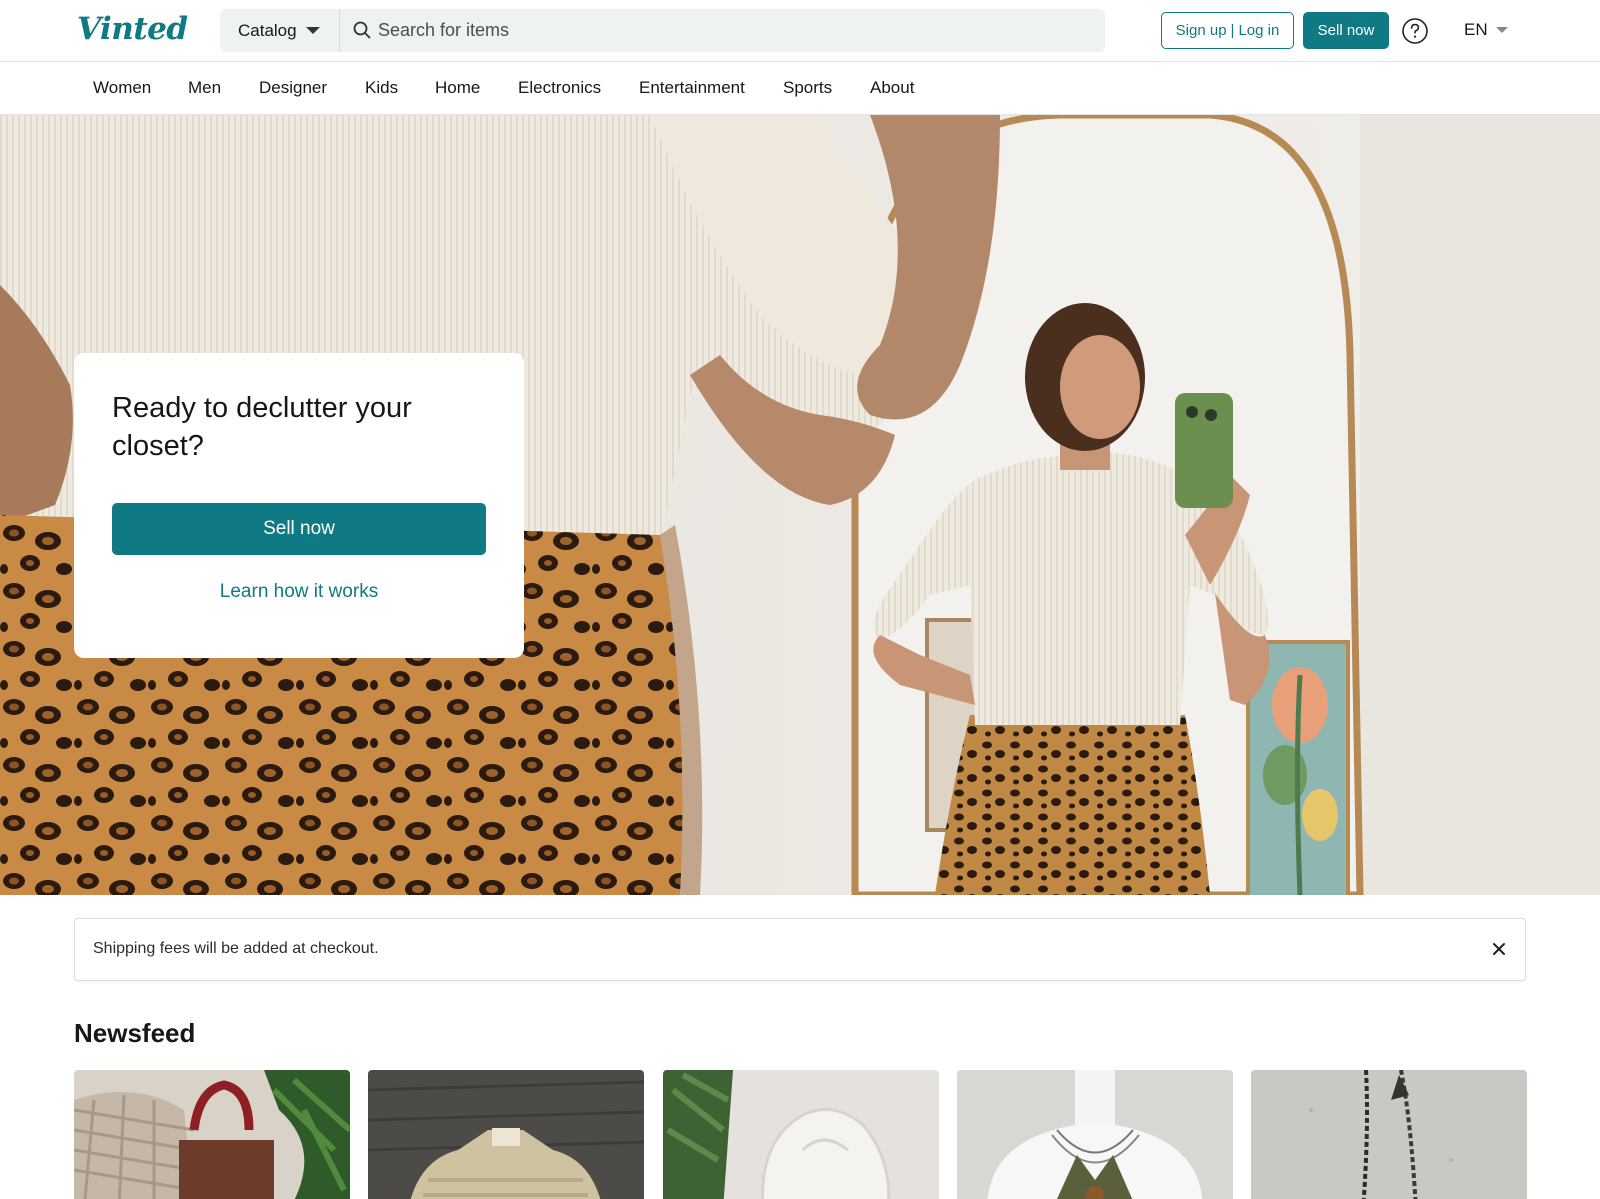  Describe the element at coordinates (262, 427) in the screenshot. I see `hero-title: Ready to declutter your closet?` at that location.